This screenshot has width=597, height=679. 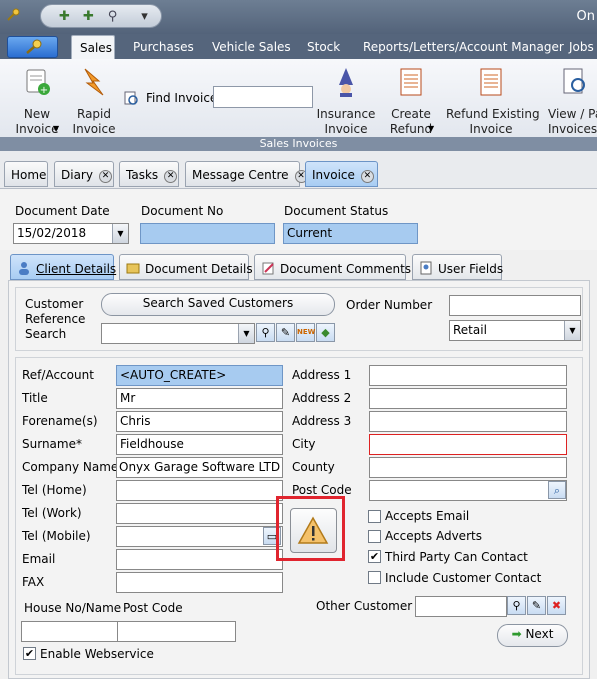 What do you see at coordinates (26, 174) in the screenshot?
I see `doc-tab-home: Home` at bounding box center [26, 174].